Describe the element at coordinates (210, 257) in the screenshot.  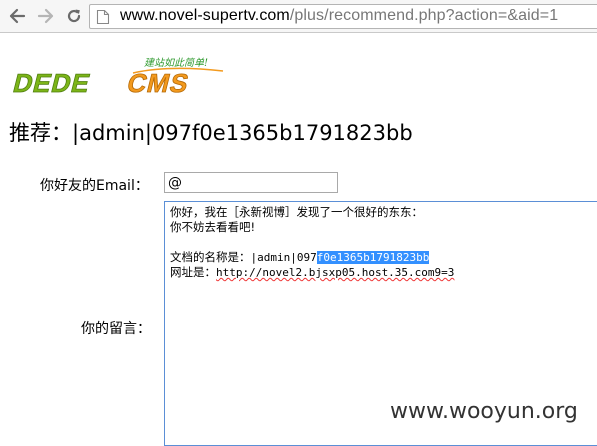
I see `doc-name-prefix: 文档的名称是：` at that location.